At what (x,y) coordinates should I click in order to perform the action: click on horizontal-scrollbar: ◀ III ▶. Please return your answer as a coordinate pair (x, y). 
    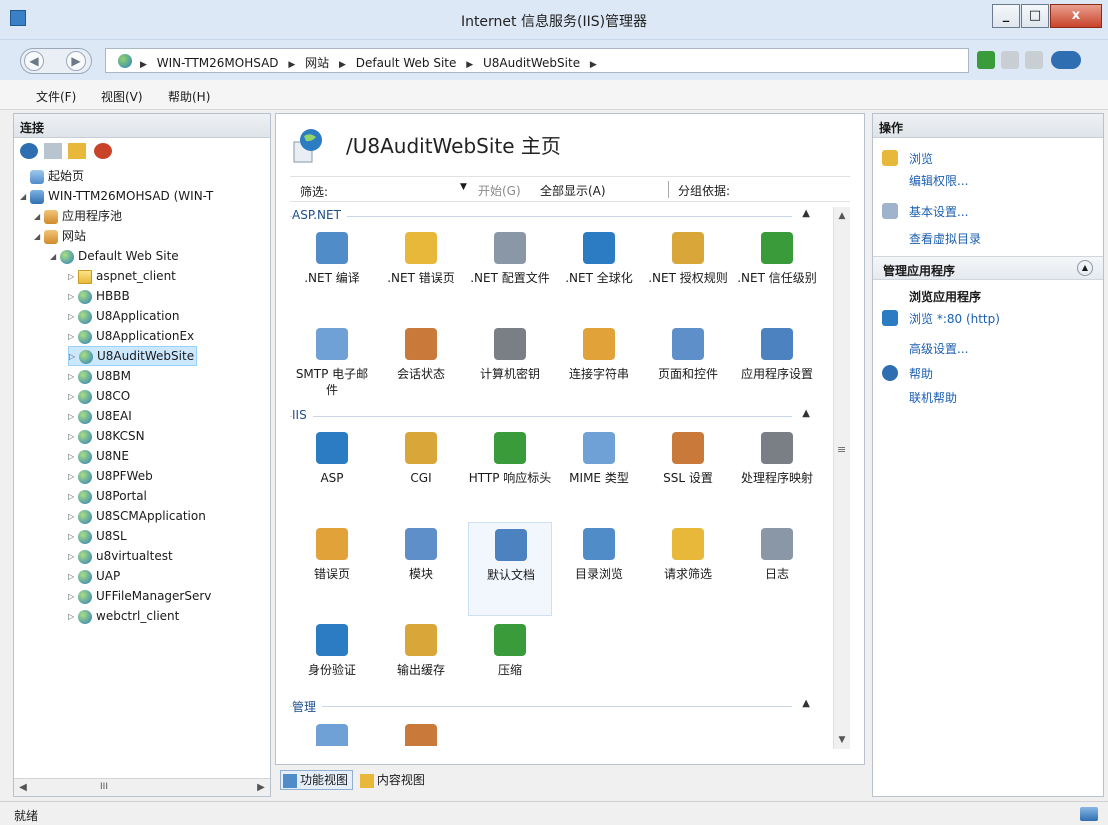
    Looking at the image, I should click on (142, 787).